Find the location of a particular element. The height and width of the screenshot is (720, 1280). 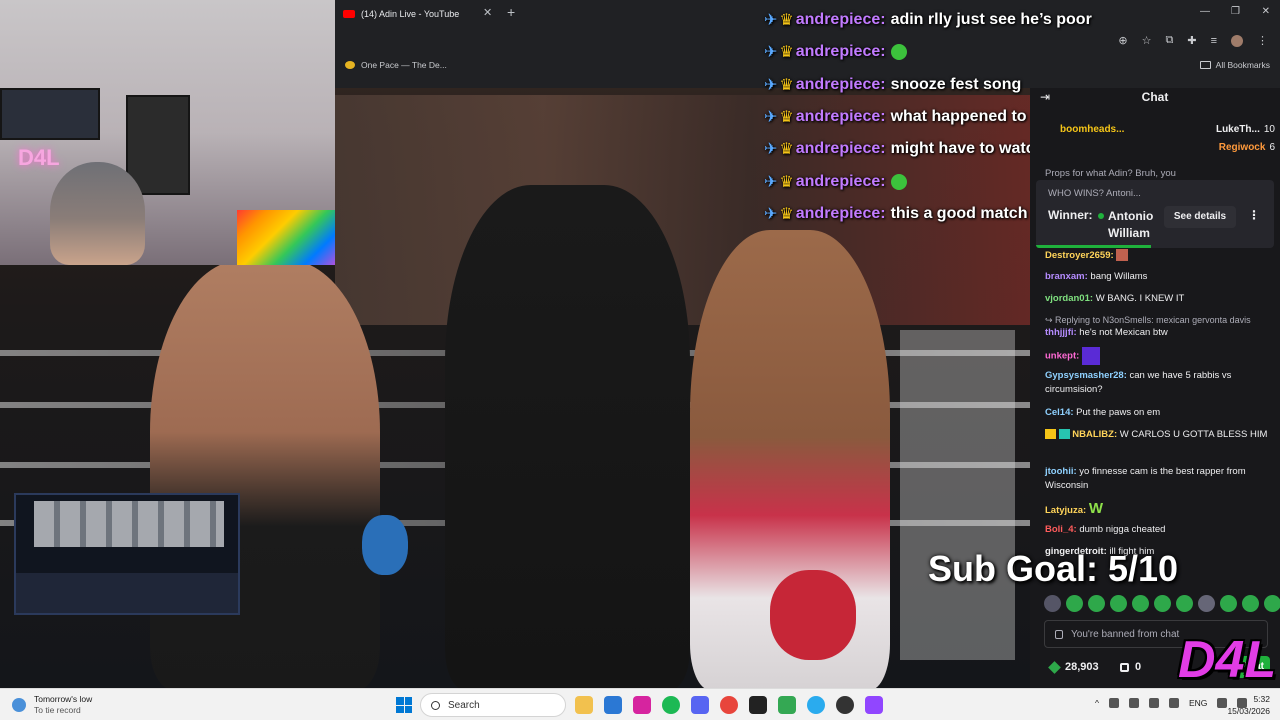

collapse-chat-icon: ⇥ is located at coordinates (1045, 97).